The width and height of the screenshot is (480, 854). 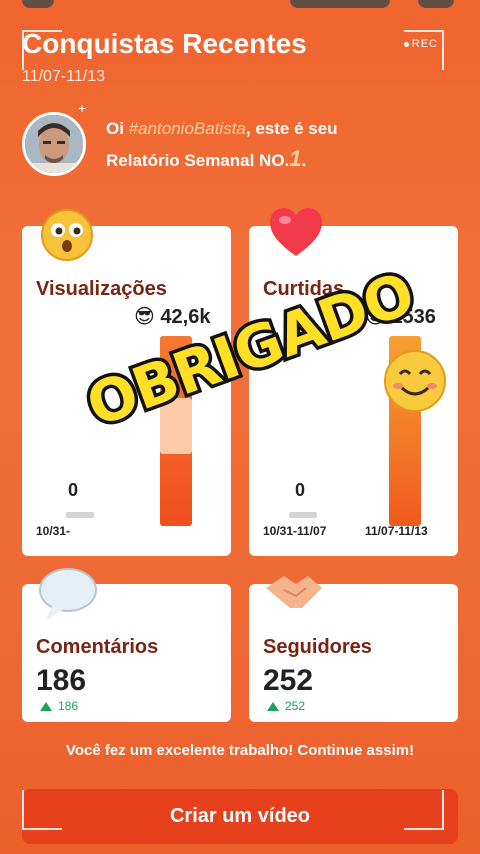 I want to click on comments-value: 186, so click(x=61, y=680).